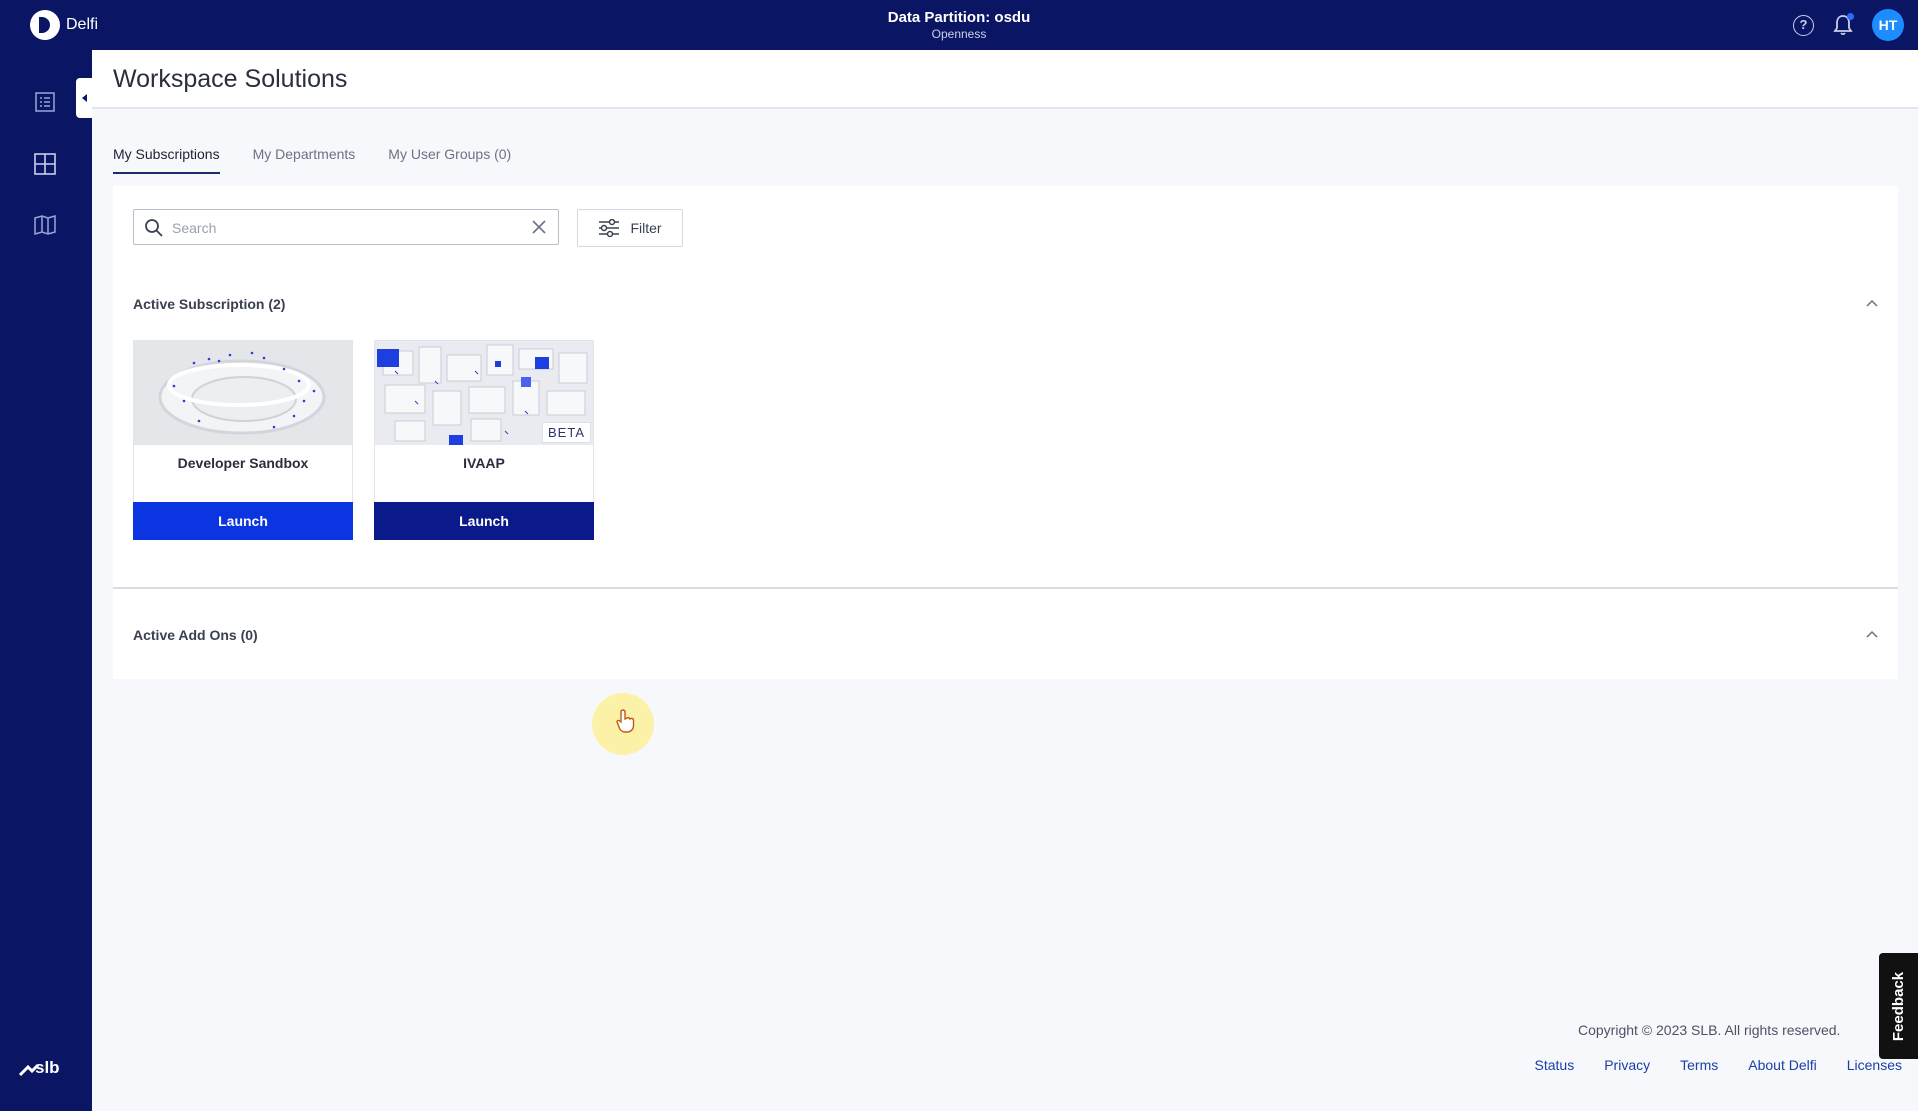 The width and height of the screenshot is (1918, 1111). What do you see at coordinates (484, 463) in the screenshot?
I see `card-title: IVAAP` at bounding box center [484, 463].